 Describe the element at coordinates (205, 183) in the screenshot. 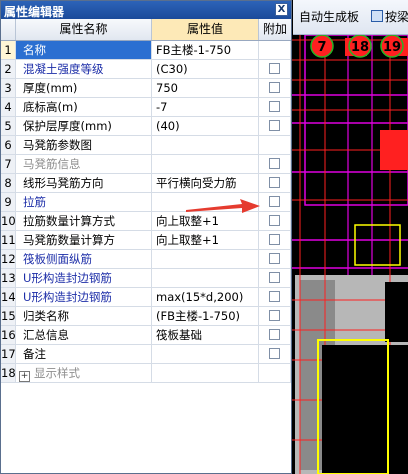

I see `property-value: 平行横向受力筋` at that location.